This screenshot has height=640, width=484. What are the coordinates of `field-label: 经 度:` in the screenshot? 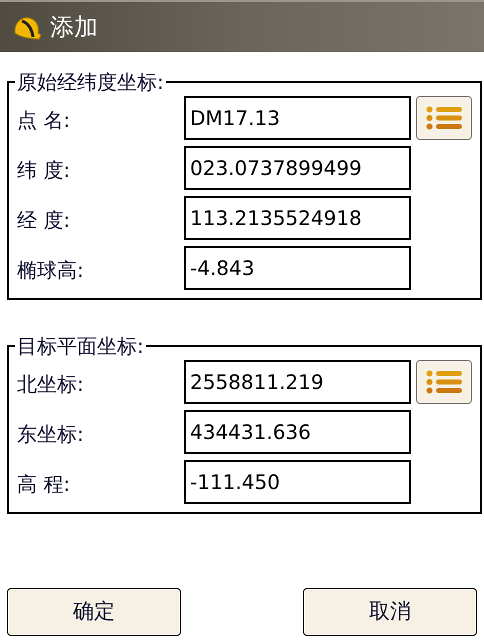 It's located at (44, 220).